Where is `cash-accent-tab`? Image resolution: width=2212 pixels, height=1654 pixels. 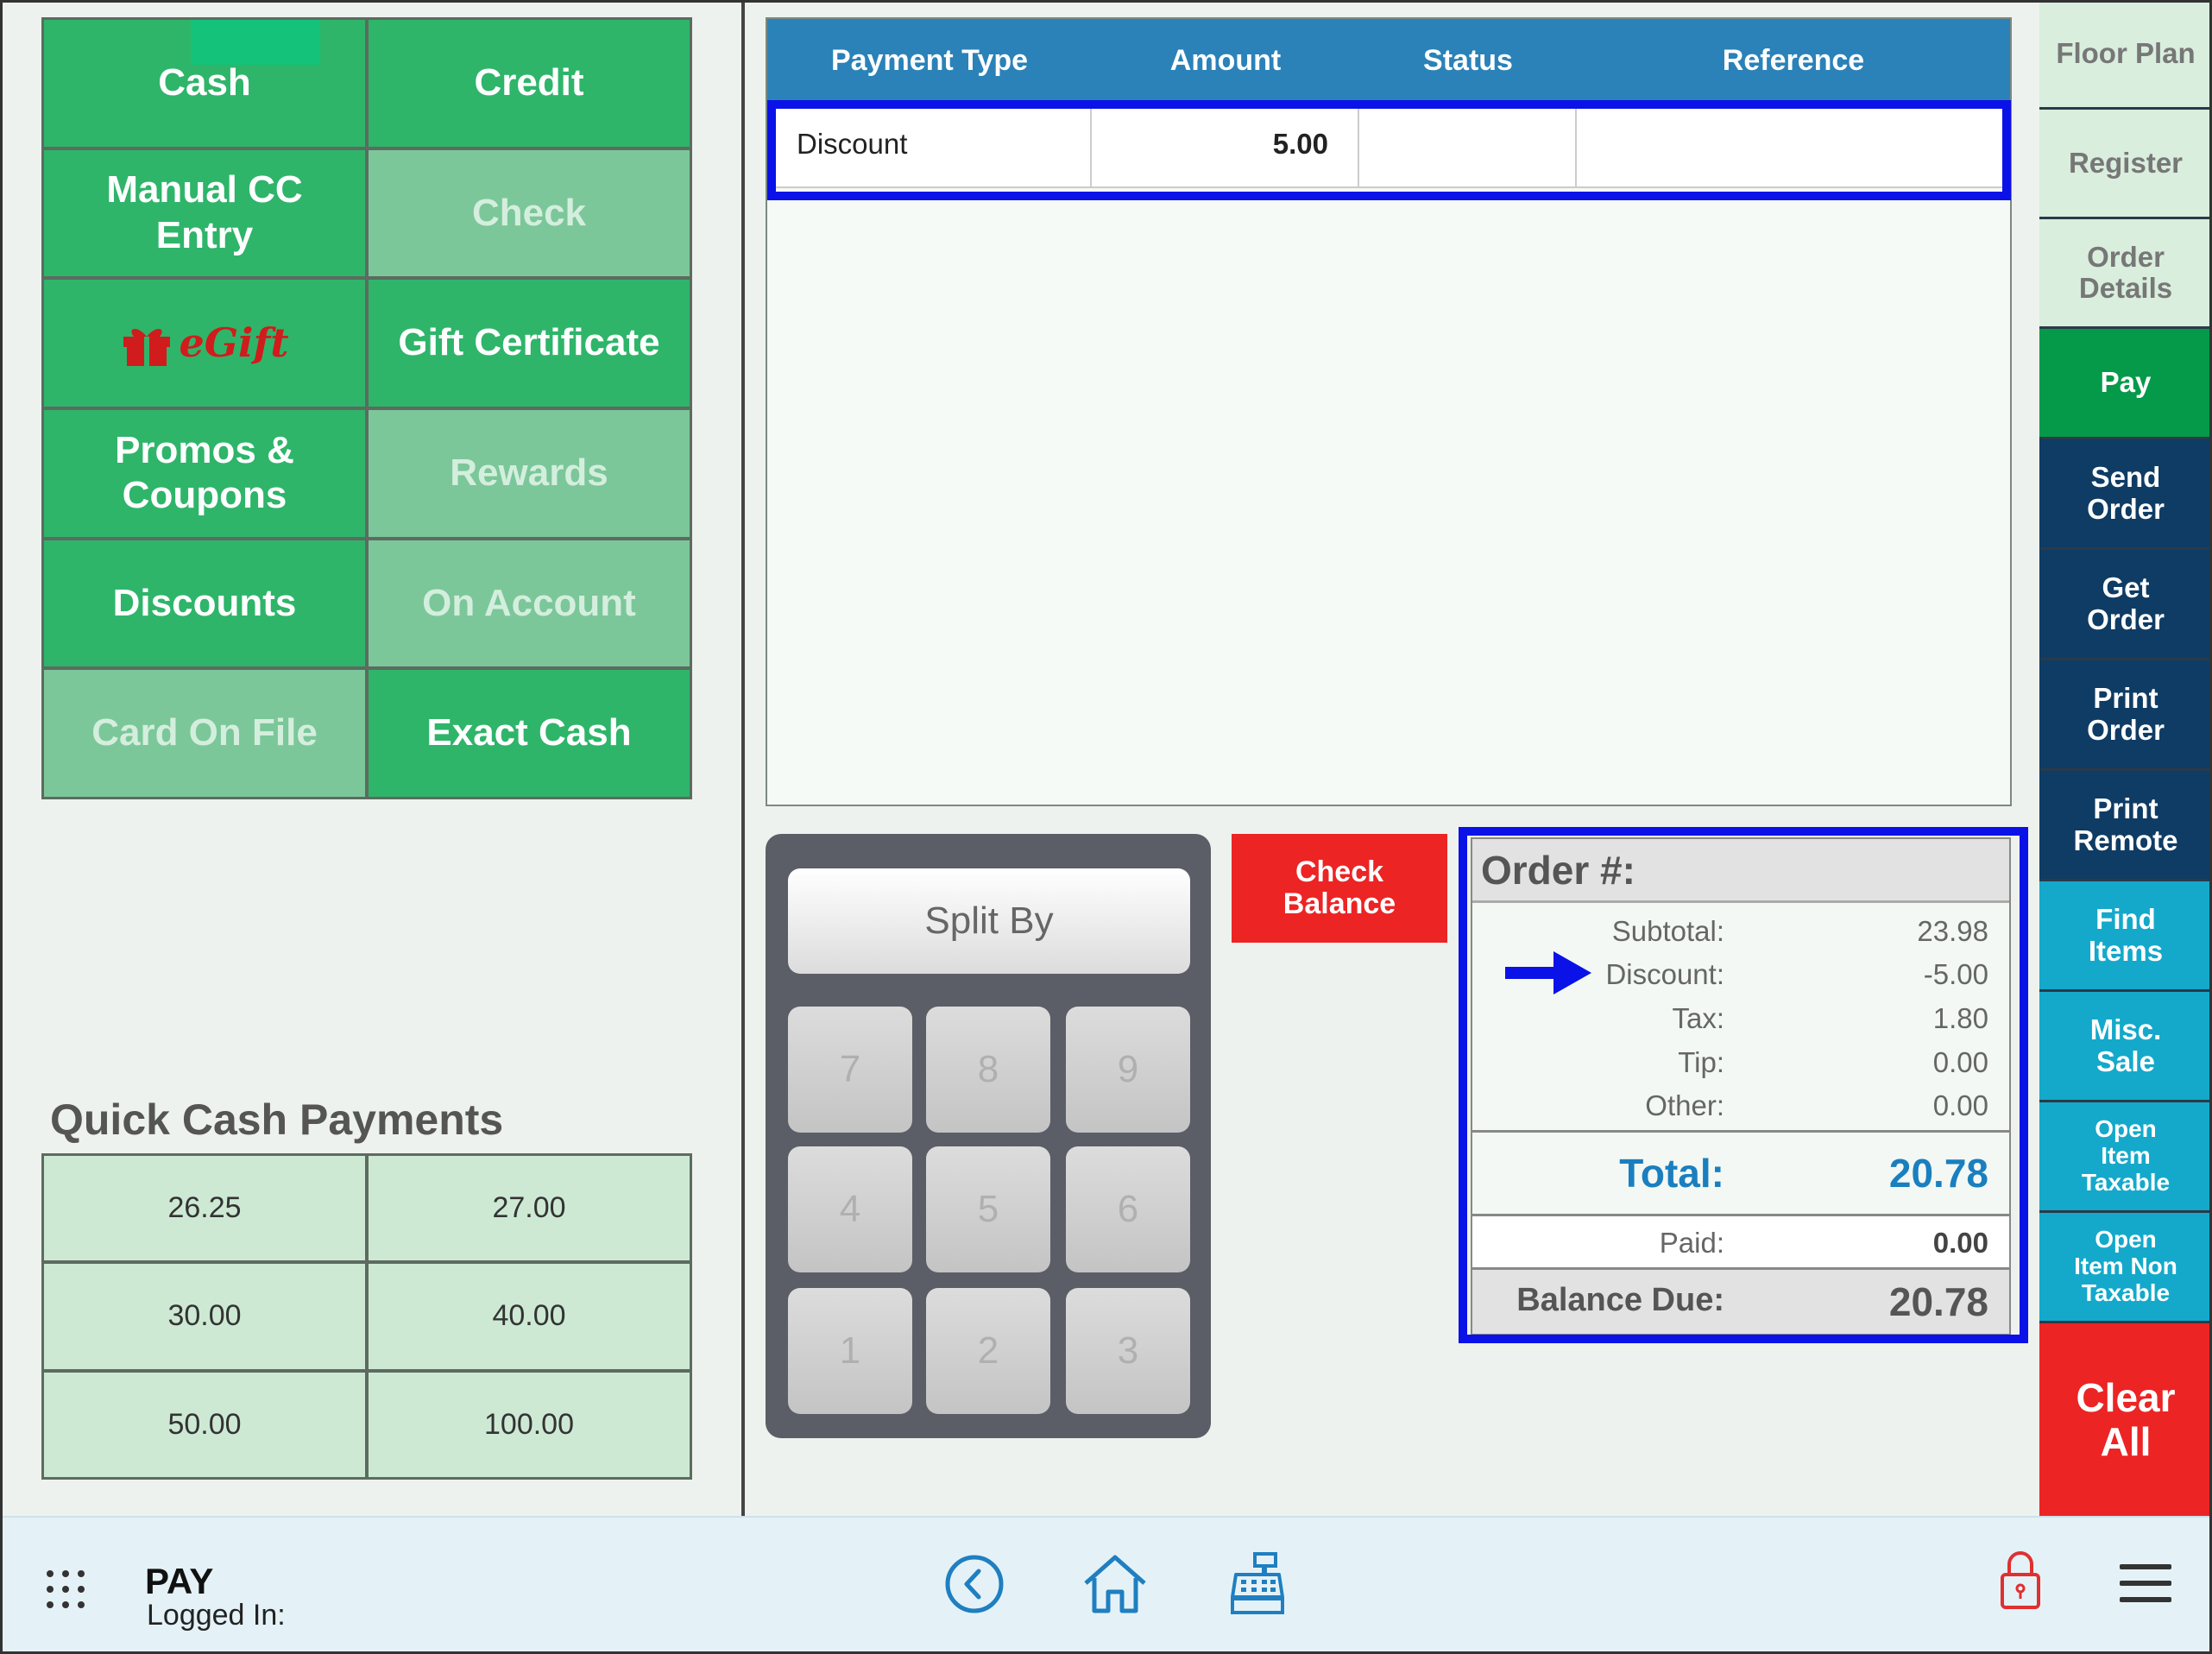
cash-accent-tab is located at coordinates (255, 42).